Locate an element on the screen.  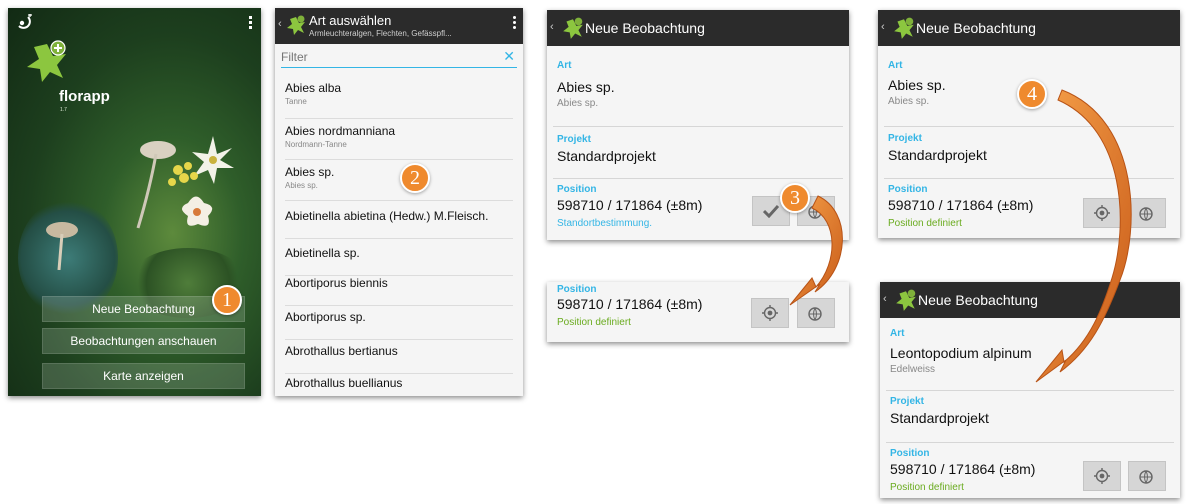
position-status: Standortbestimmung. is located at coordinates (605, 223).